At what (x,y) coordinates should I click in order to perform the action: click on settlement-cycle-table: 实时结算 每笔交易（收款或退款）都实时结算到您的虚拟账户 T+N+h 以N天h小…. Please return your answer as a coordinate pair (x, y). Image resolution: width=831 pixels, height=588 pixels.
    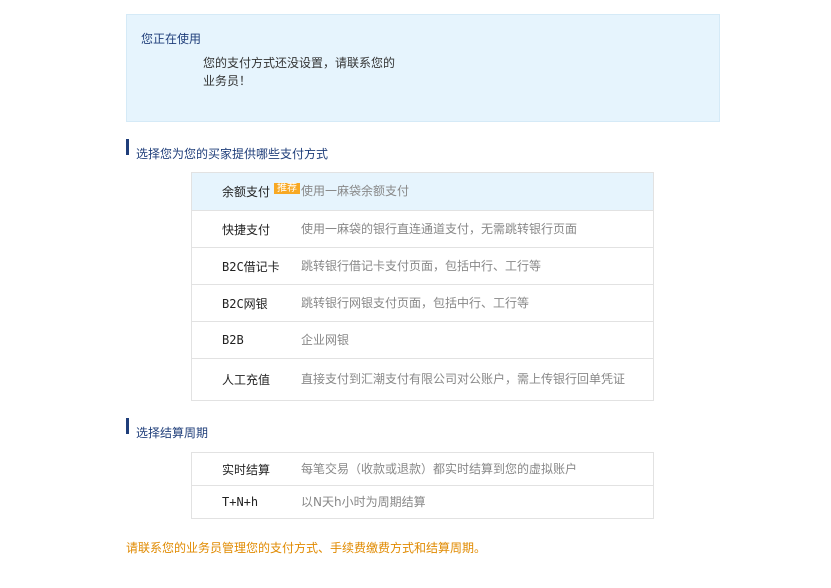
    Looking at the image, I should click on (422, 485).